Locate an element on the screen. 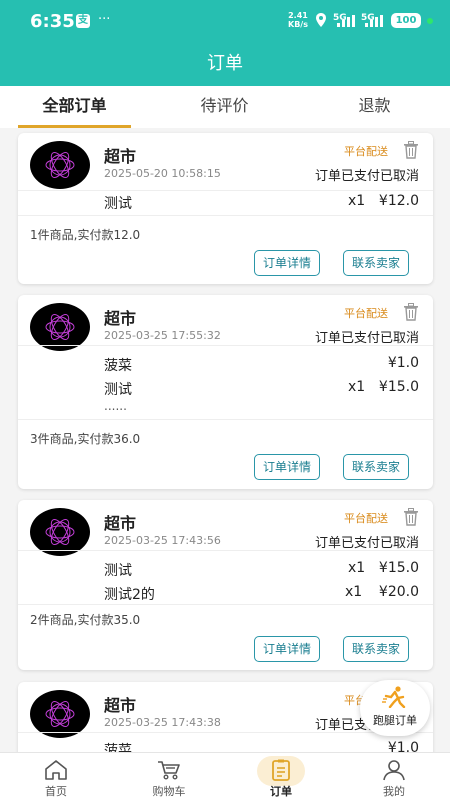 Image resolution: width=450 pixels, height=800 pixels. order-summary: 2件商品,实付款35.0 is located at coordinates (85, 620).